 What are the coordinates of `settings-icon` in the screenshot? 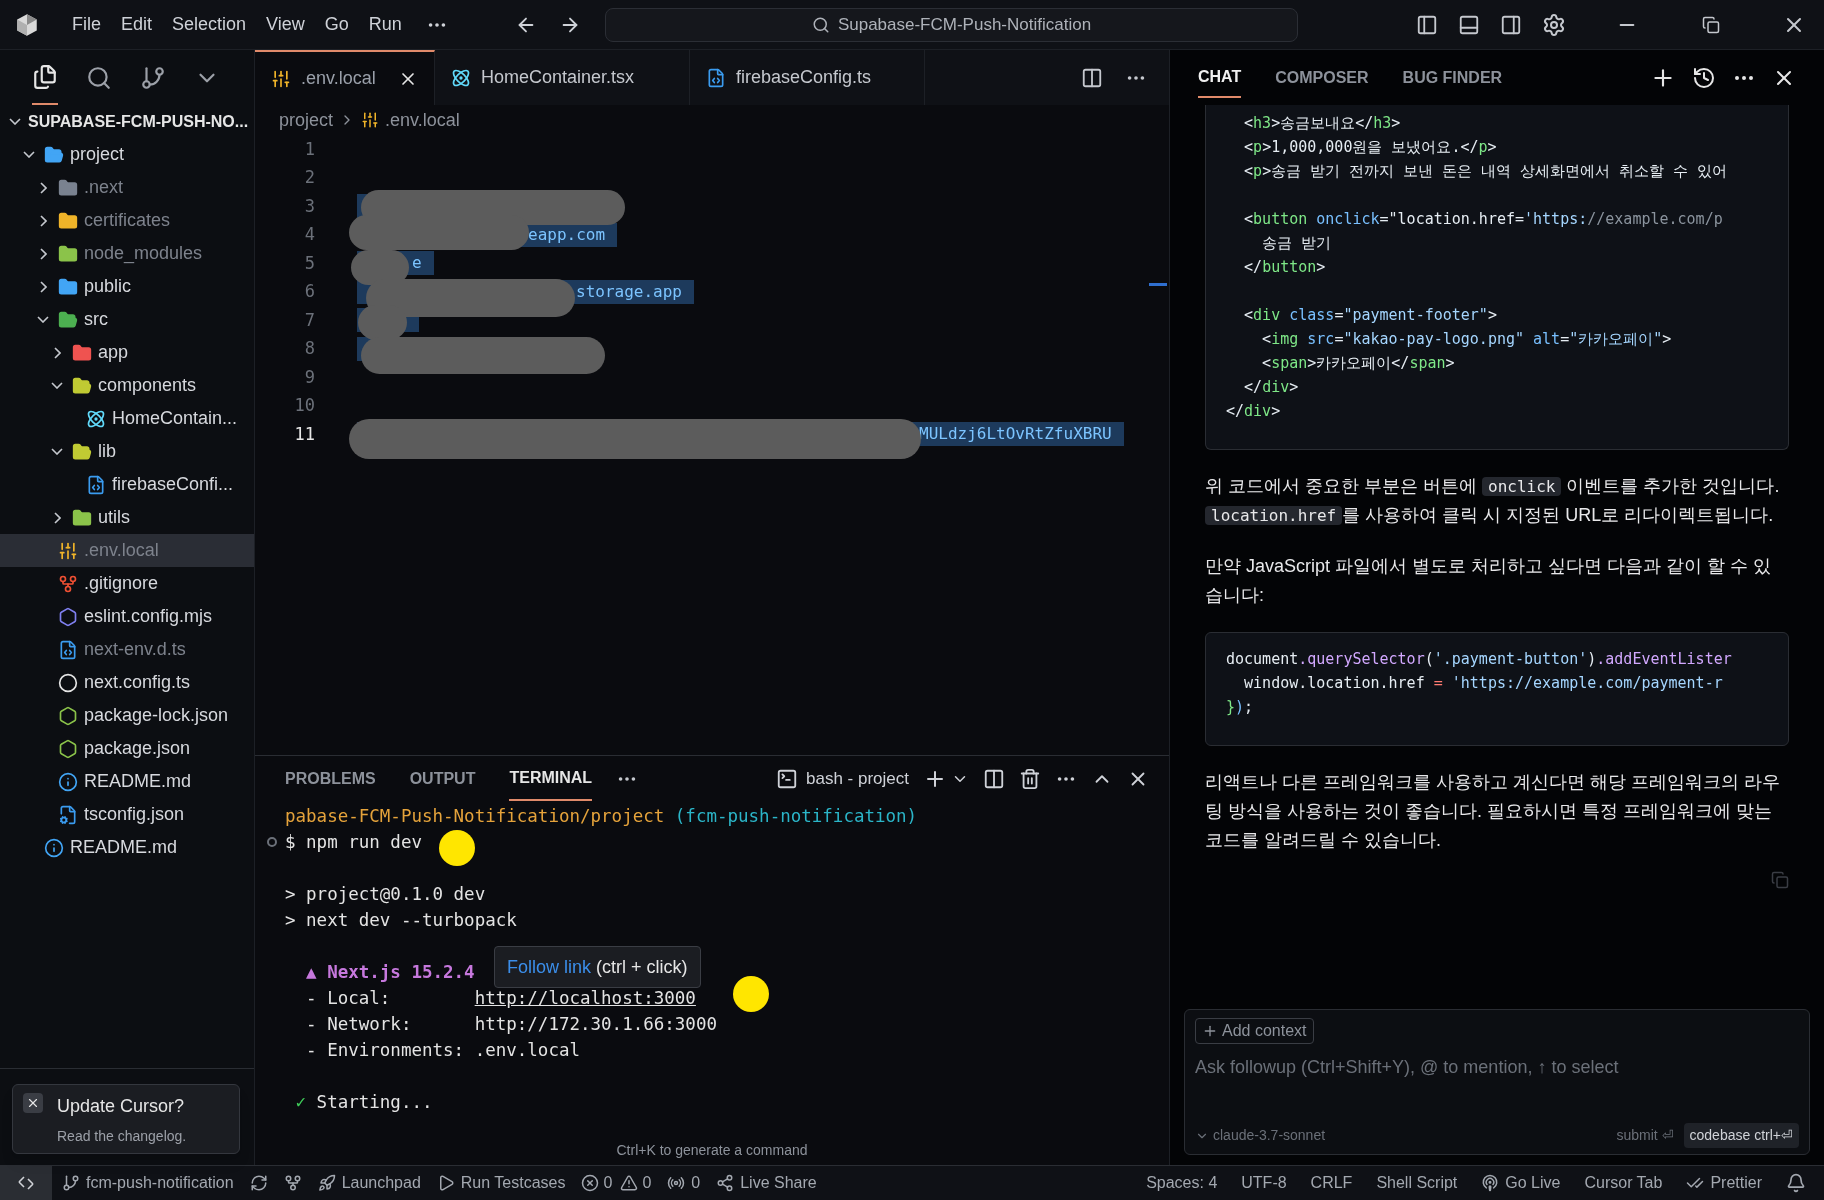 It's located at (1554, 24).